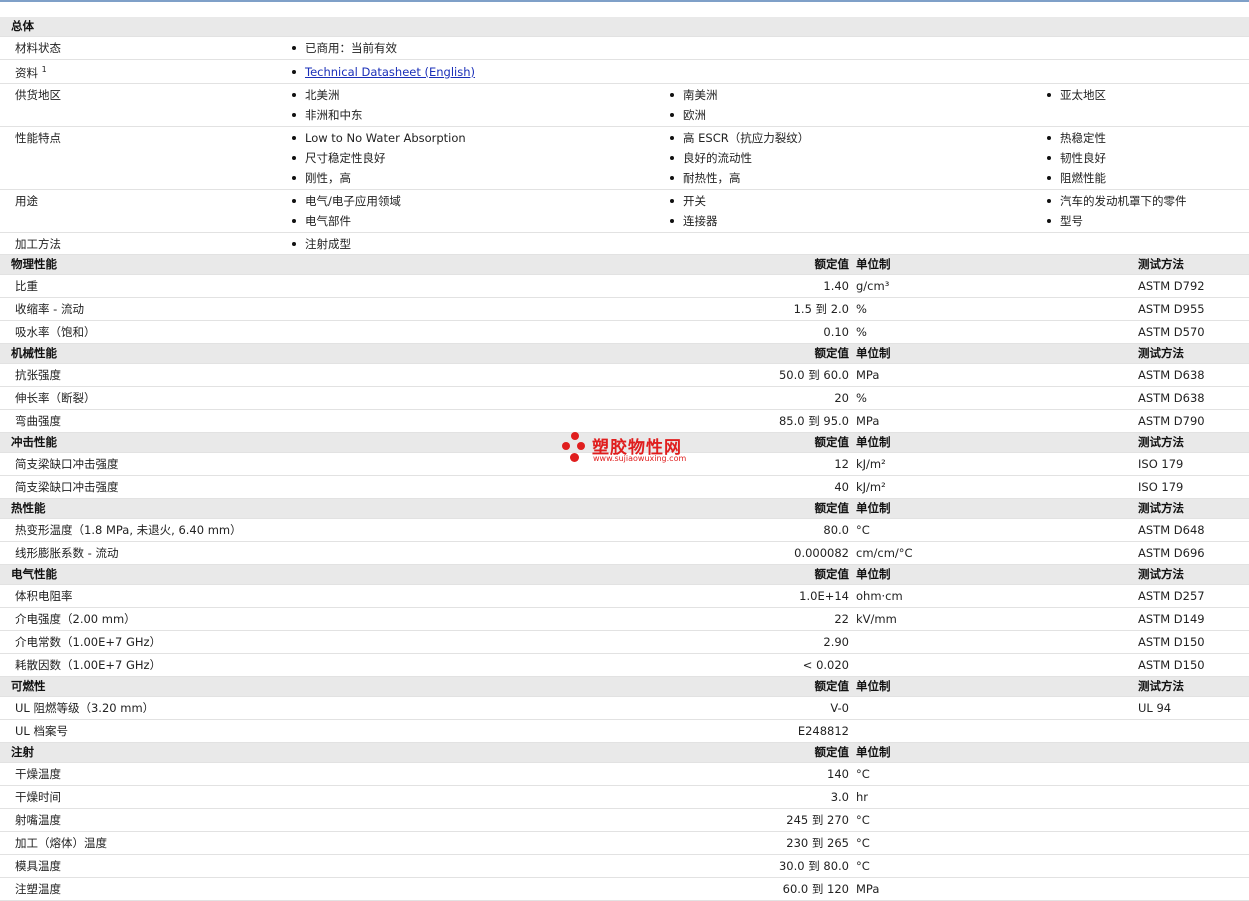  I want to click on property-row: UL 阻燃等级（3.20 mm） V-0 UL 94, so click(624, 708).